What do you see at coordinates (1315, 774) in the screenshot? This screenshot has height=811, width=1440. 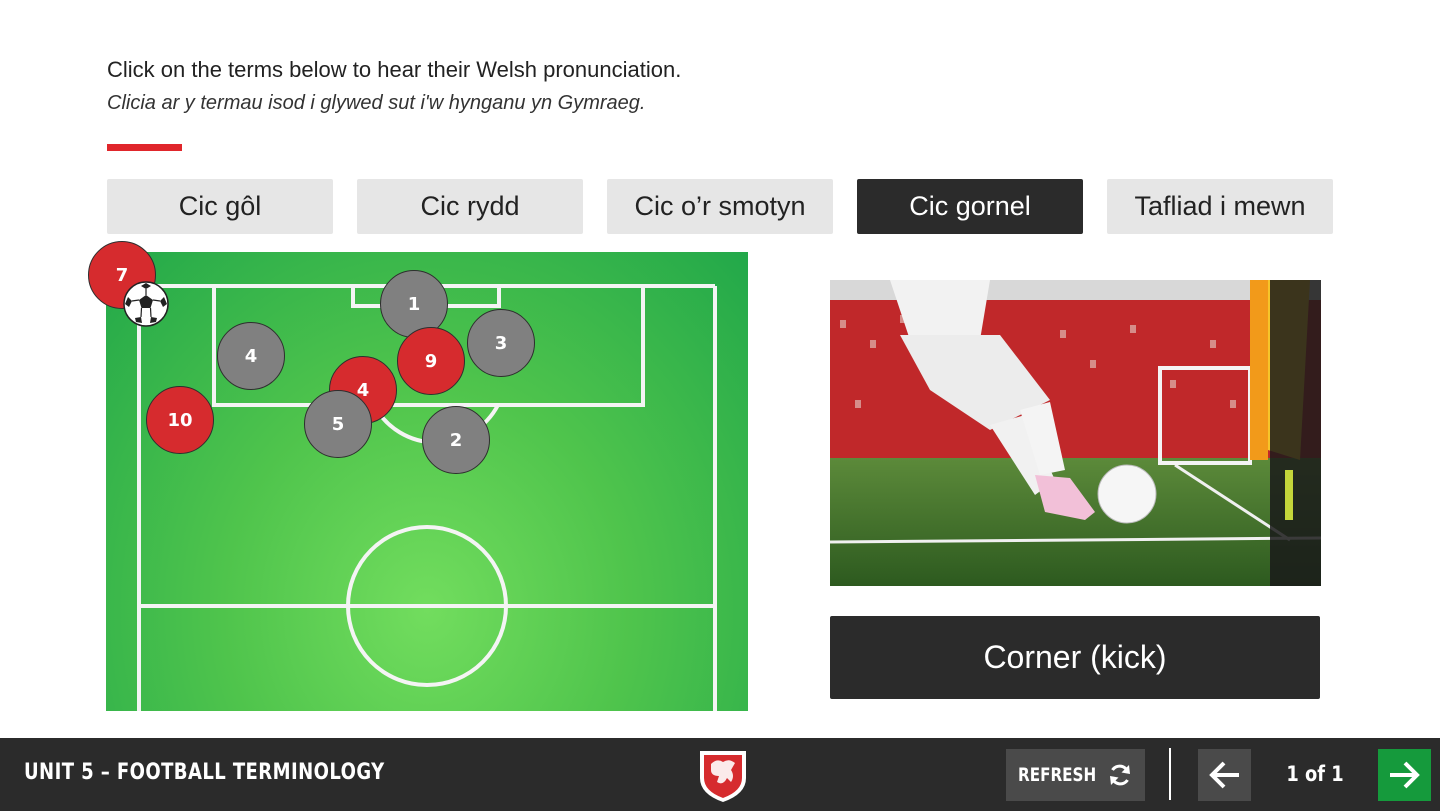 I see `page-indicator: 1 of 1` at bounding box center [1315, 774].